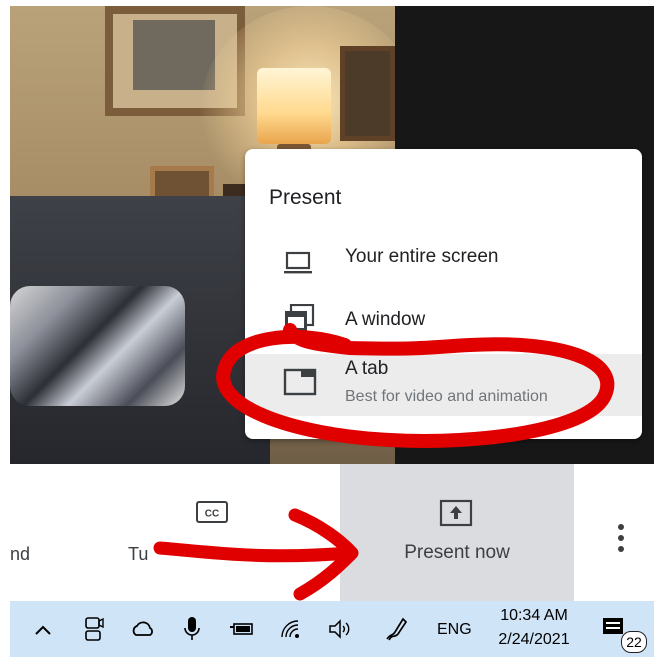  I want to click on onedrive-cloud-icon, so click(143, 631).